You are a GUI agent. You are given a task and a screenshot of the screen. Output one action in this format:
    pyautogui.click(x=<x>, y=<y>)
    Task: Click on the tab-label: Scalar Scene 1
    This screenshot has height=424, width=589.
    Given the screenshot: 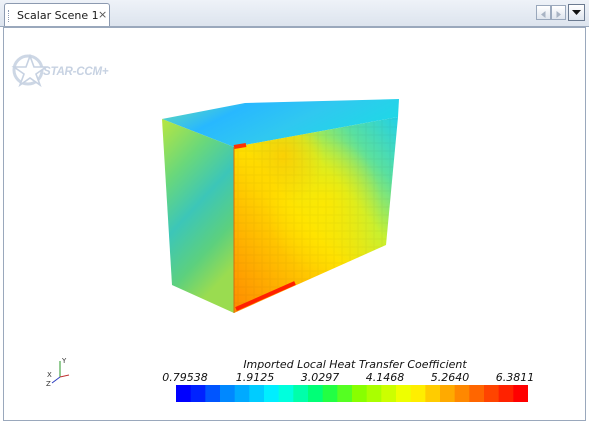 What is the action you would take?
    pyautogui.click(x=58, y=15)
    